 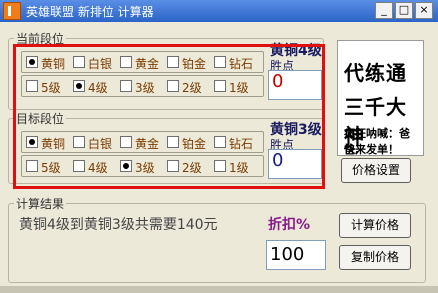 What do you see at coordinates (404, 10) in the screenshot?
I see `maximize-button: □` at bounding box center [404, 10].